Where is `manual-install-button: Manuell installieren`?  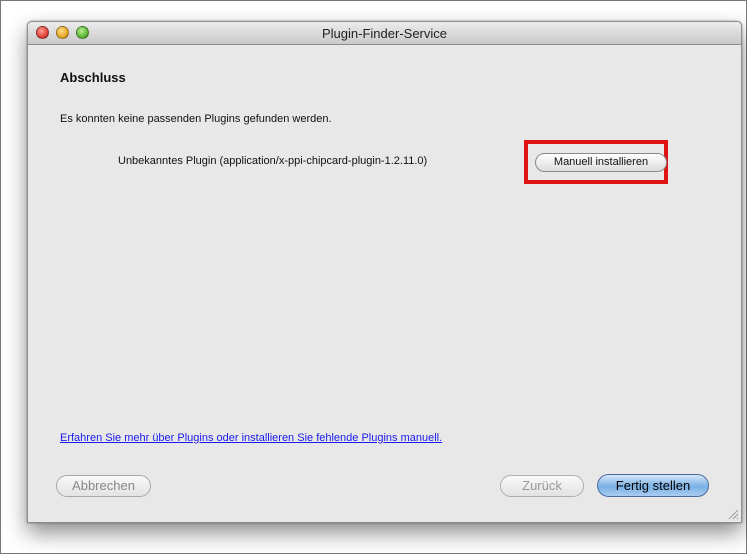
manual-install-button: Manuell installieren is located at coordinates (601, 162).